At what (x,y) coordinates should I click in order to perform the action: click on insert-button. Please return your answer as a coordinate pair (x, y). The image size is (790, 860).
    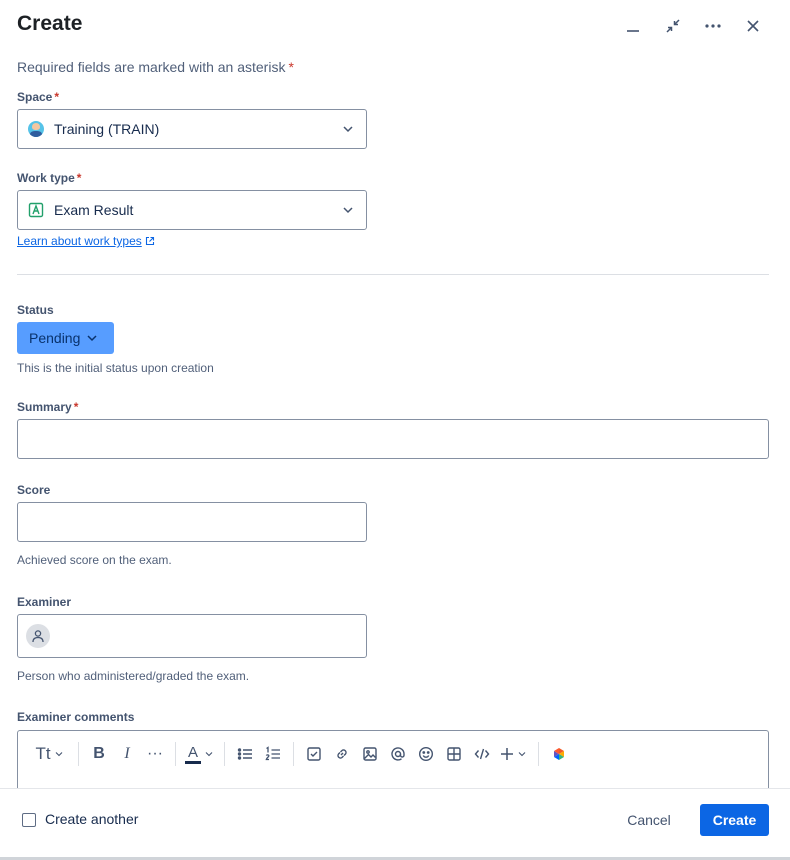
    Looking at the image, I should click on (514, 754).